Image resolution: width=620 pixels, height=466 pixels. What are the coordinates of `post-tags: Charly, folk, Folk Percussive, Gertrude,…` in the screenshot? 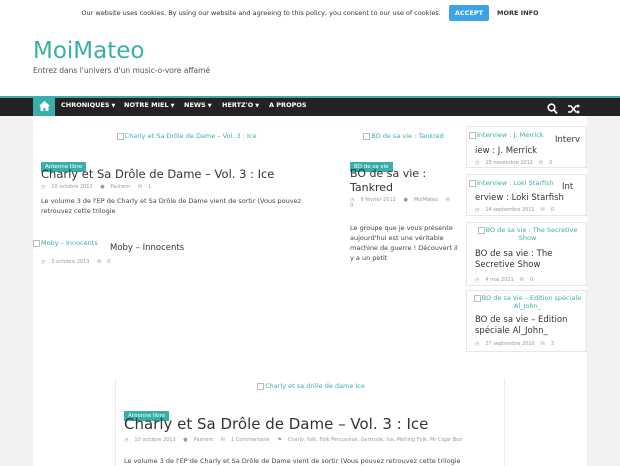 It's located at (375, 440).